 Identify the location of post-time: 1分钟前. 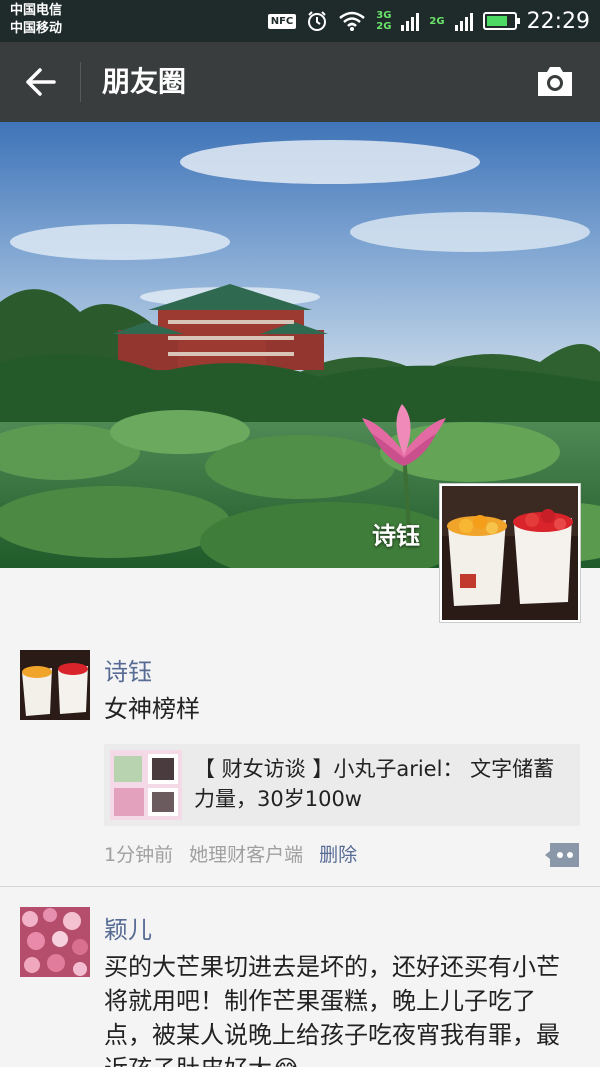
(139, 855).